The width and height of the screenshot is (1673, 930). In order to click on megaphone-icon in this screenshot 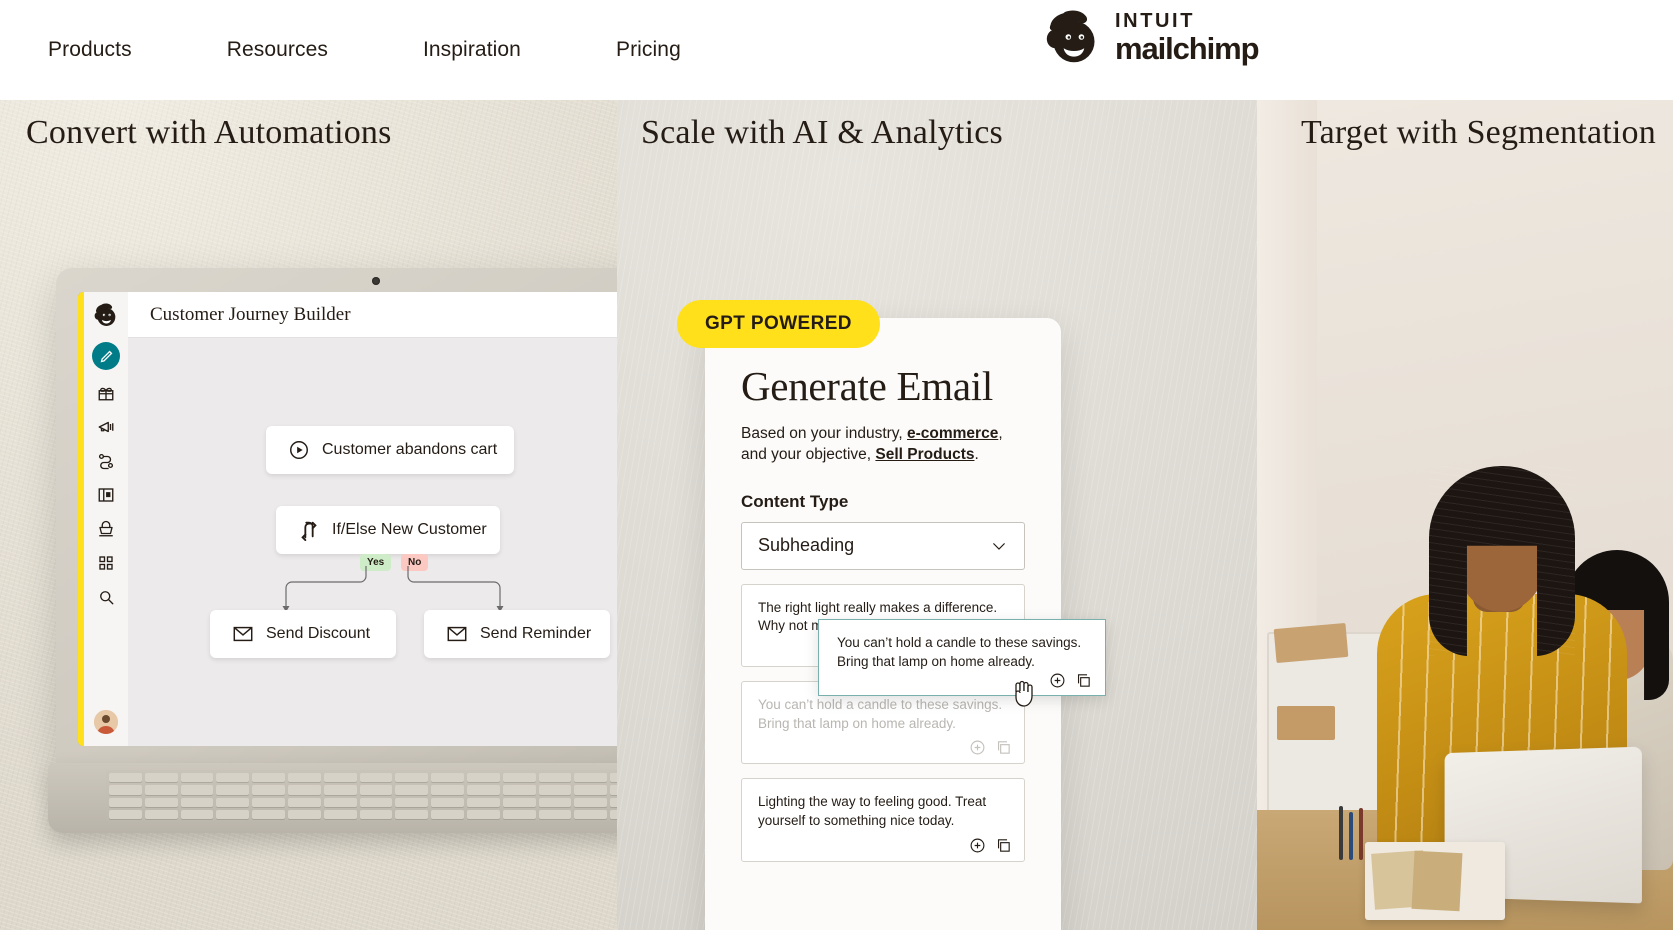, I will do `click(106, 427)`.